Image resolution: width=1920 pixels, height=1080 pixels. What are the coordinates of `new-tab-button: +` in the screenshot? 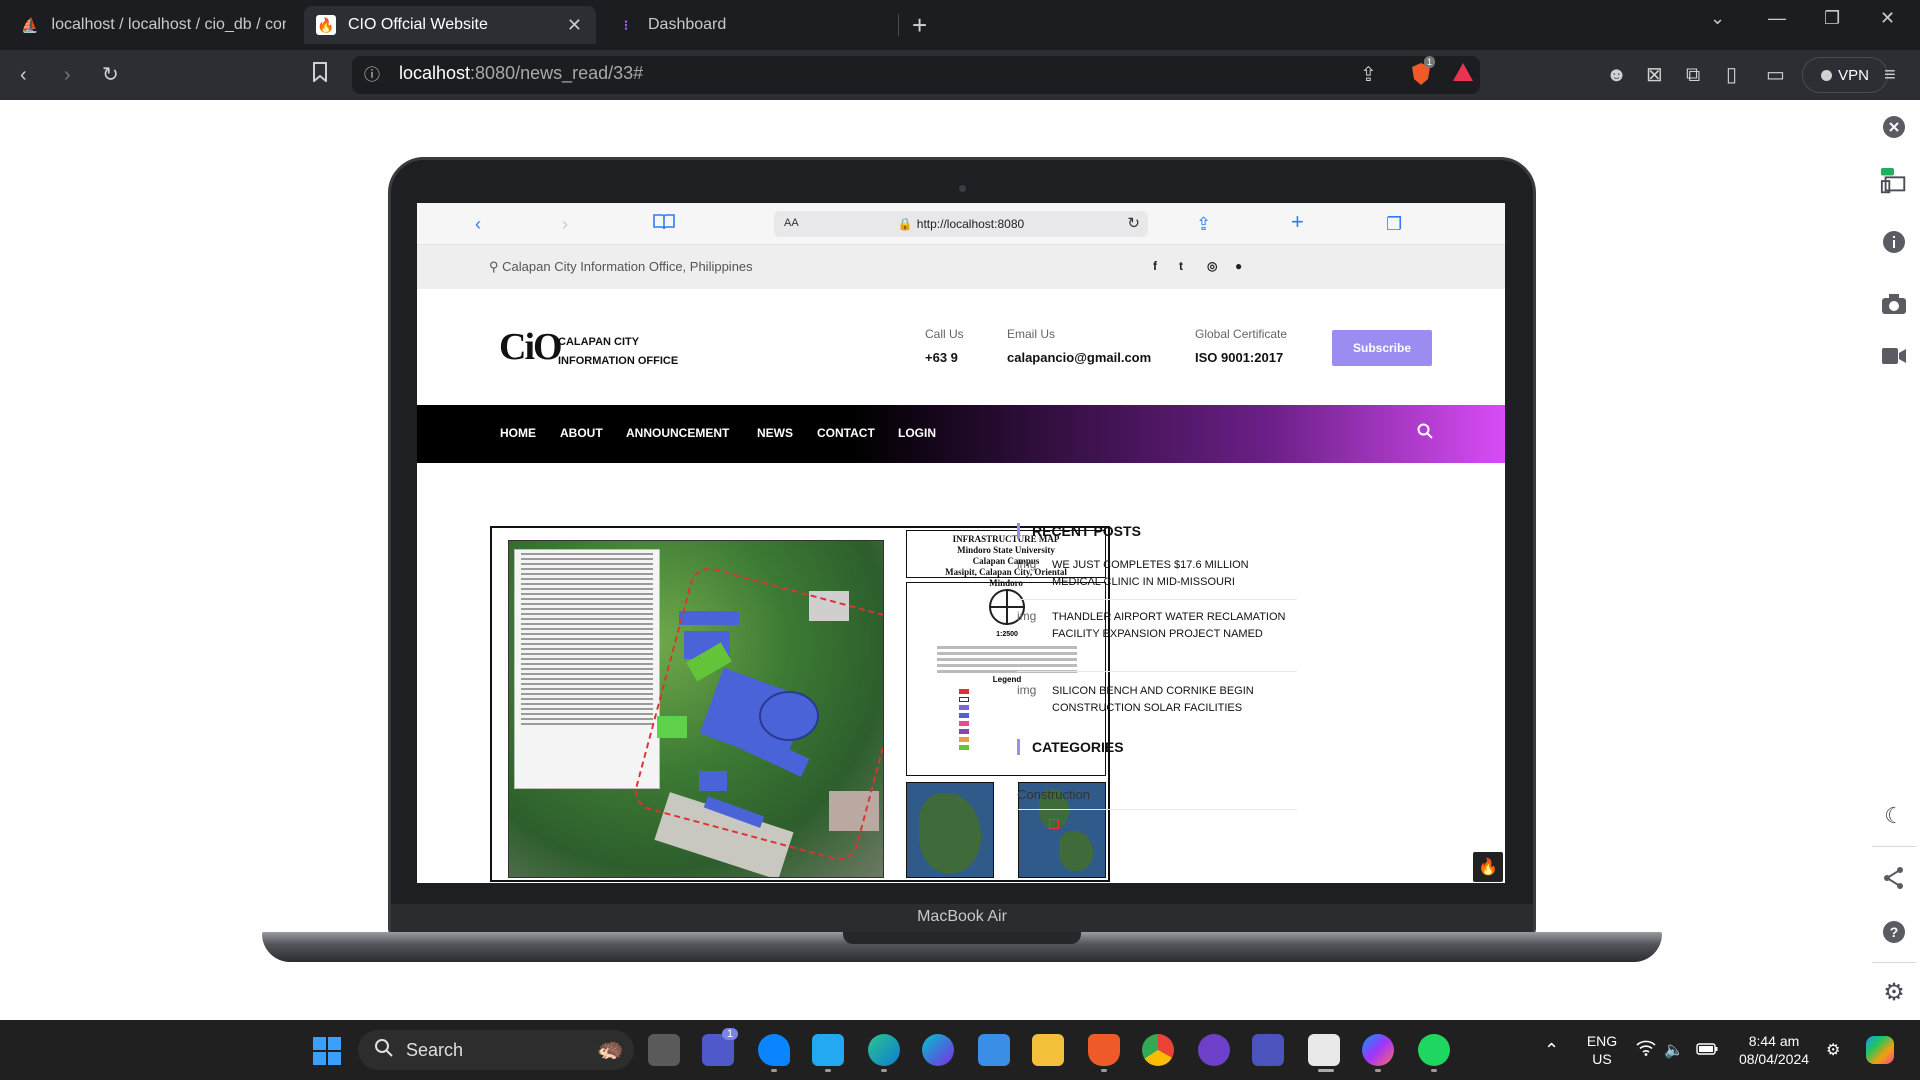 It's located at (919, 25).